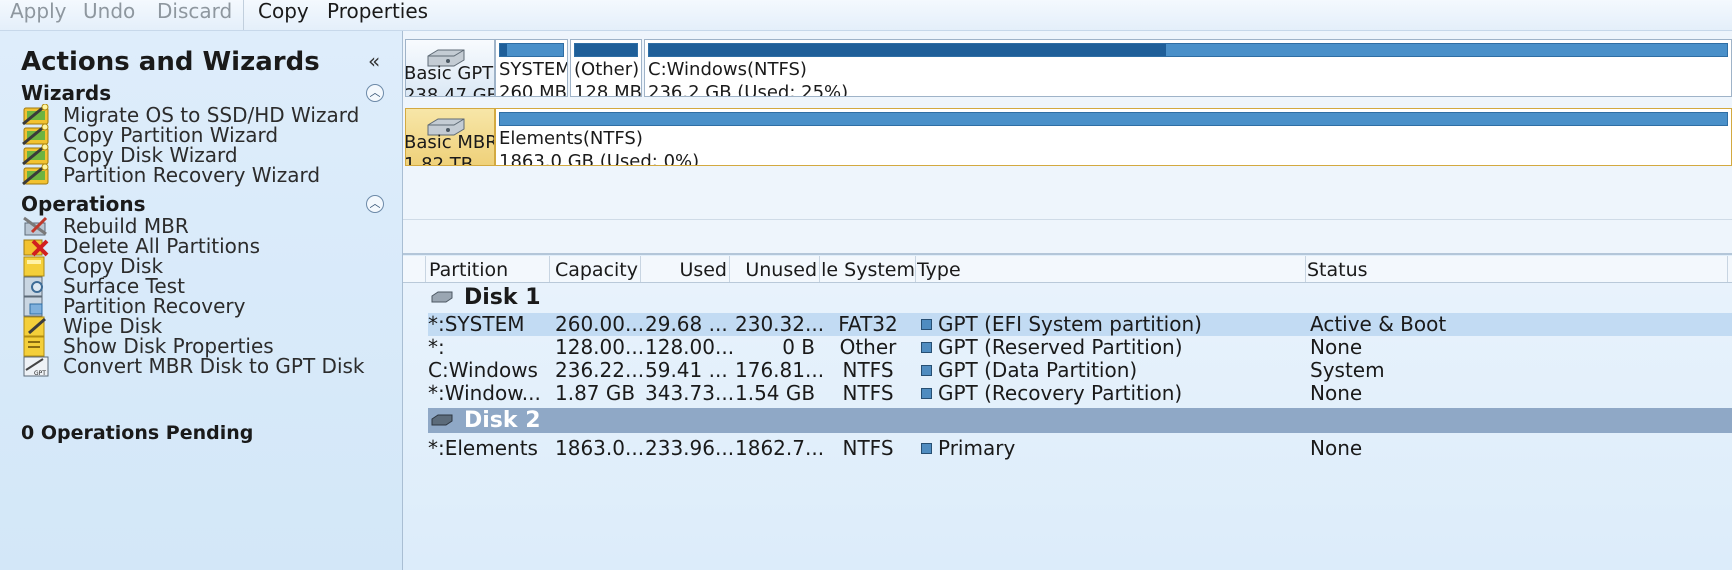  What do you see at coordinates (34, 326) in the screenshot?
I see `wipe-disk-icon` at bounding box center [34, 326].